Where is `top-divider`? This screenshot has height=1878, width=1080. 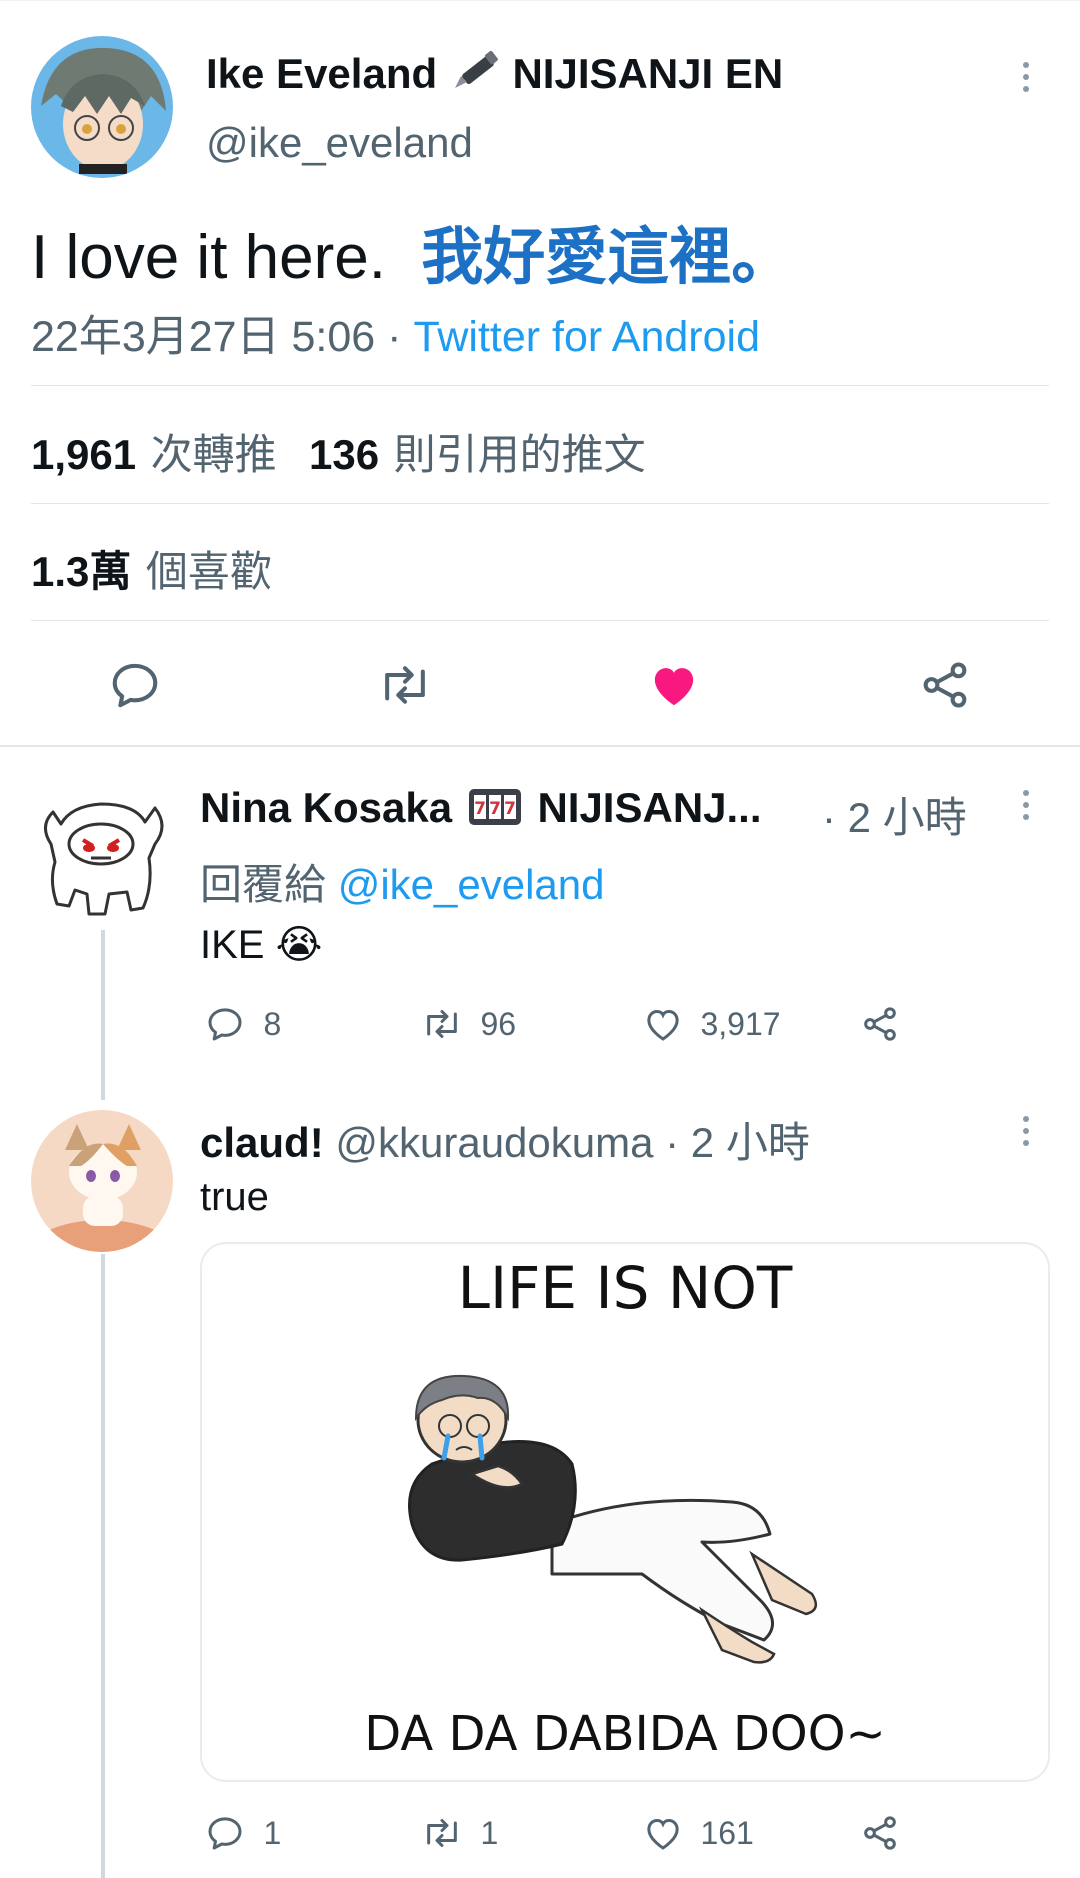 top-divider is located at coordinates (540, 0).